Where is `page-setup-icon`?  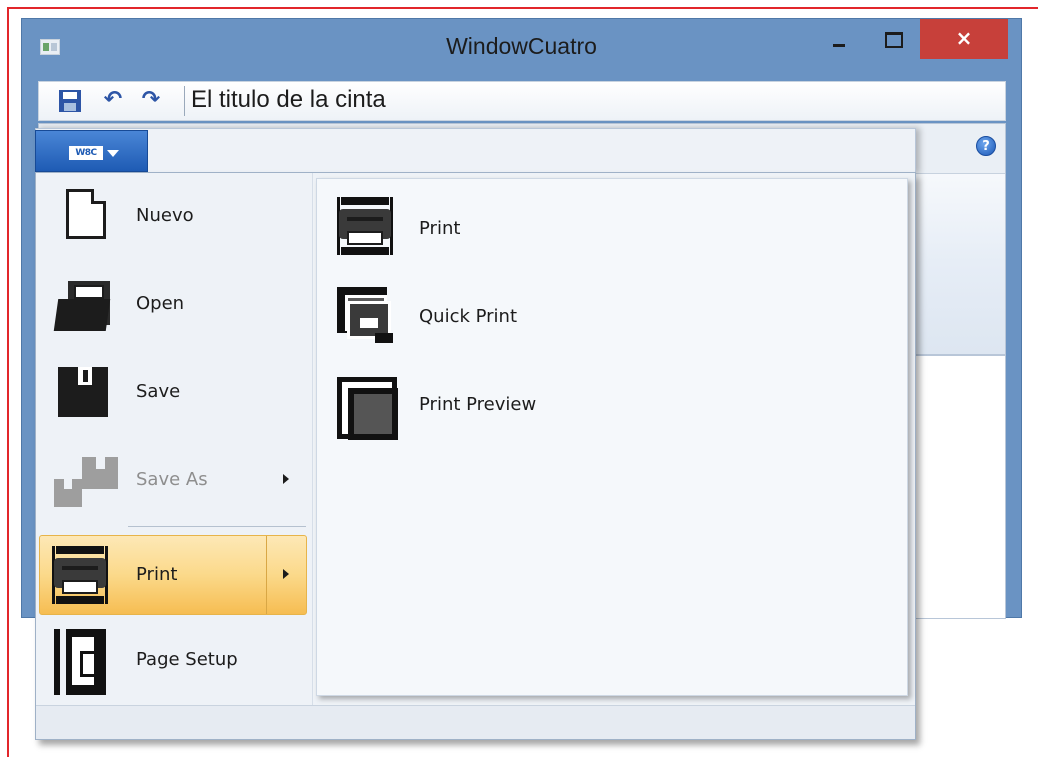 page-setup-icon is located at coordinates (80, 662).